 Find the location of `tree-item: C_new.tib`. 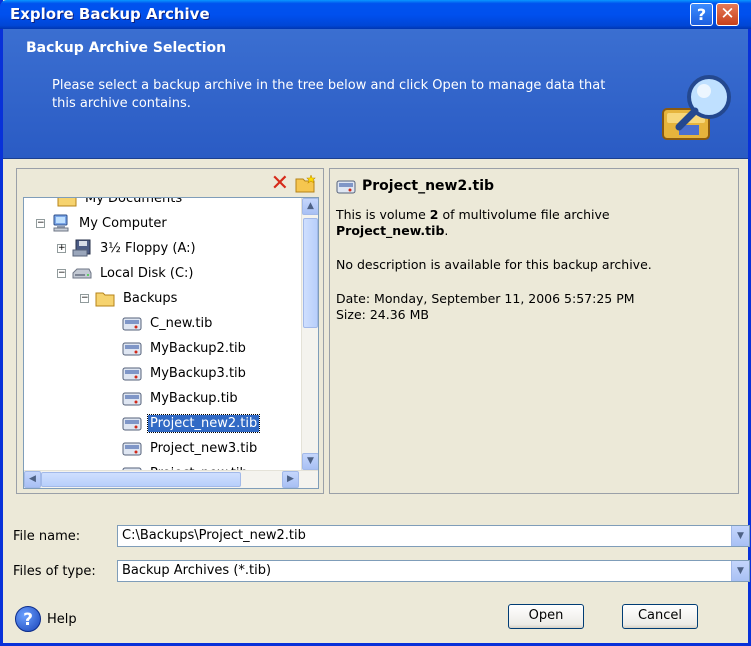

tree-item: C_new.tib is located at coordinates (168, 323).